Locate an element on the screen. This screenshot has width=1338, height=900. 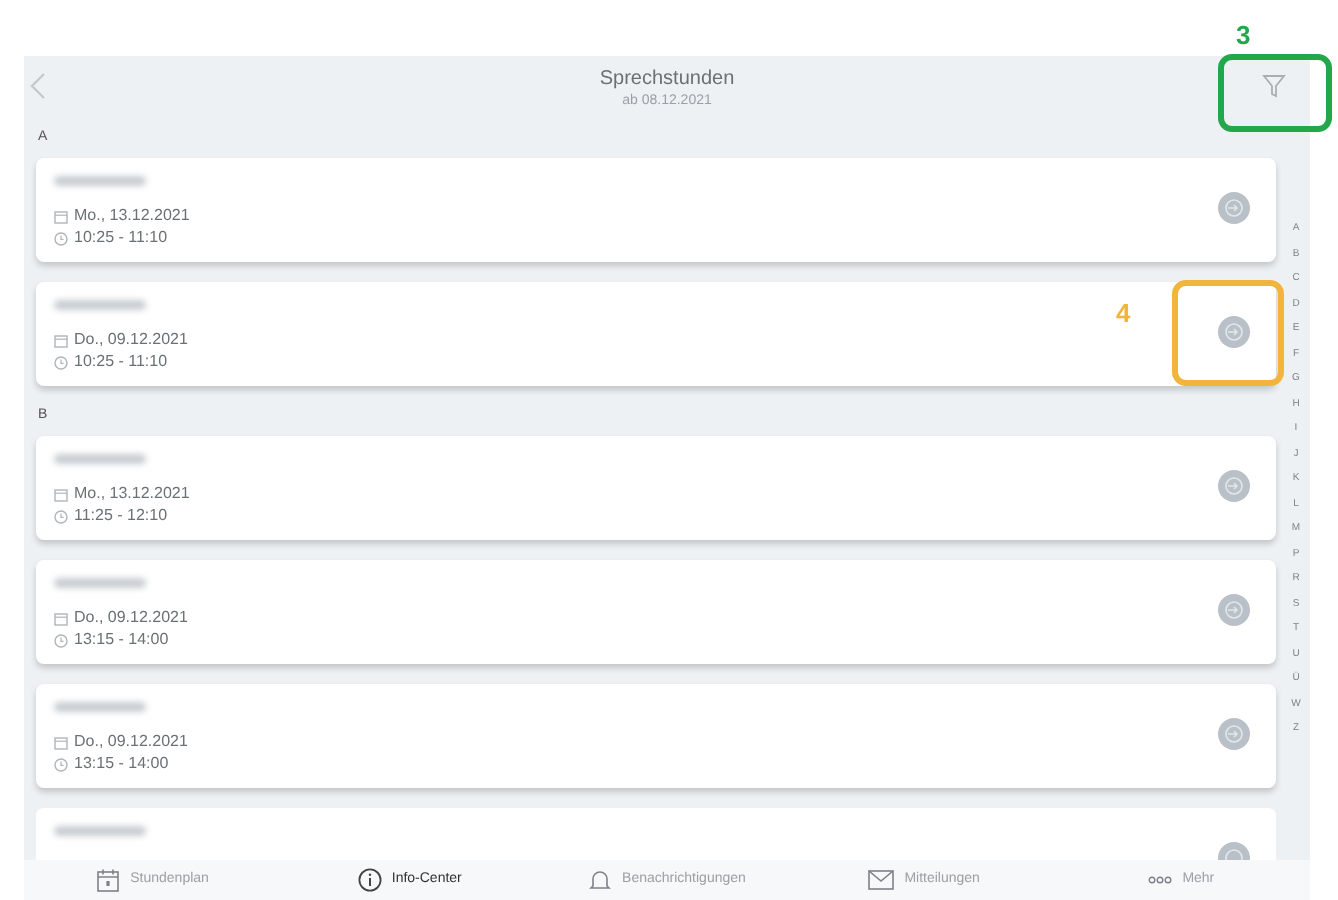
time-text: 11:25 - 12:10 is located at coordinates (121, 516).